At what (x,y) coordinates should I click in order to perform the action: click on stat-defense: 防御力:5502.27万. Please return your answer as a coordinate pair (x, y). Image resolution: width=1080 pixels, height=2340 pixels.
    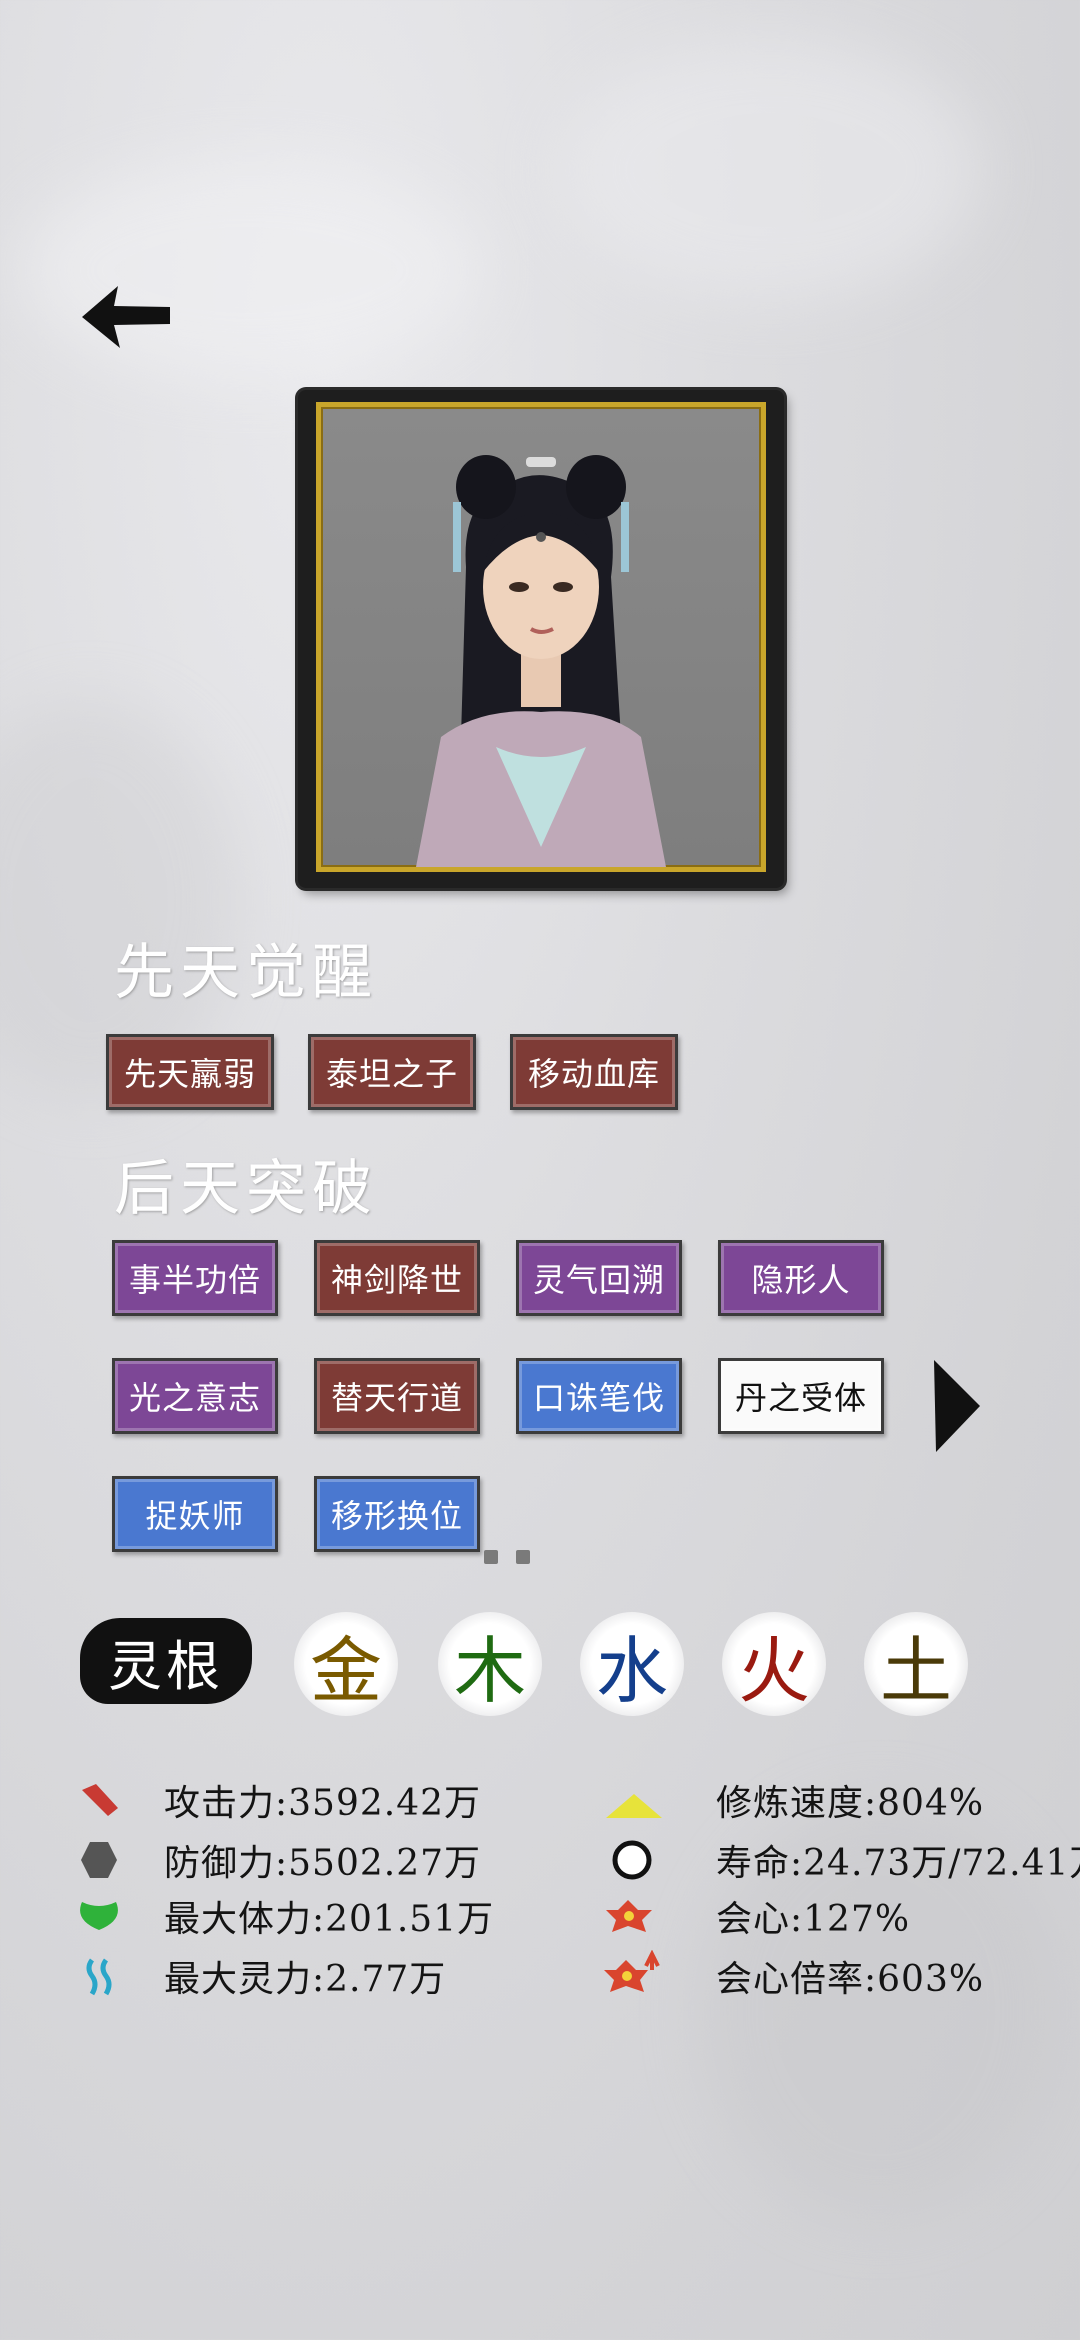
    Looking at the image, I should click on (322, 1863).